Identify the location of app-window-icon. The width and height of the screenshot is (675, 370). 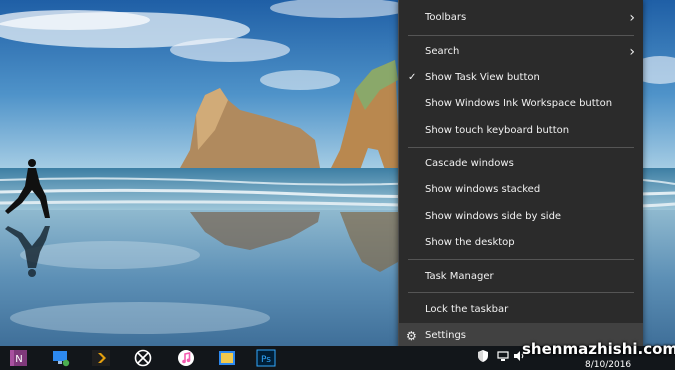
(227, 358).